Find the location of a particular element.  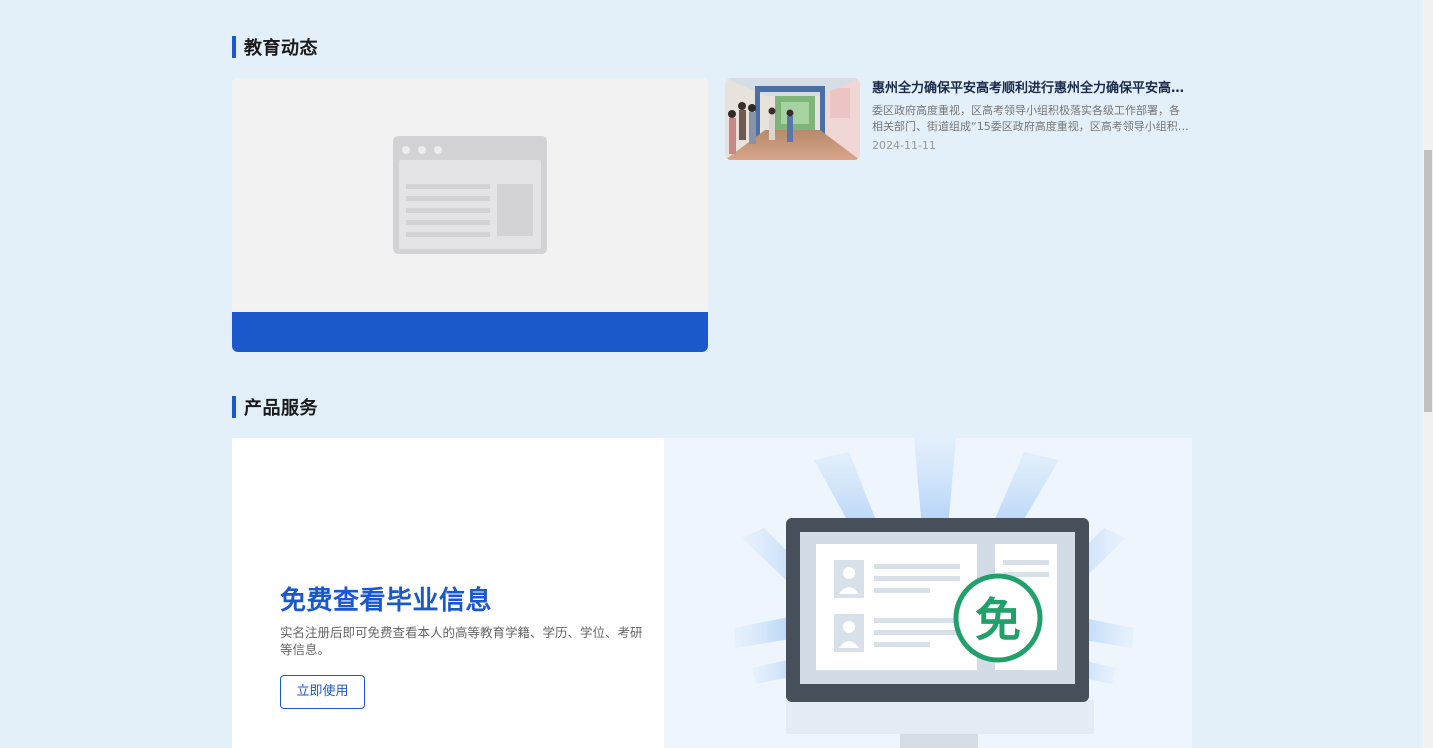

image-placeholder-icon is located at coordinates (470, 195).